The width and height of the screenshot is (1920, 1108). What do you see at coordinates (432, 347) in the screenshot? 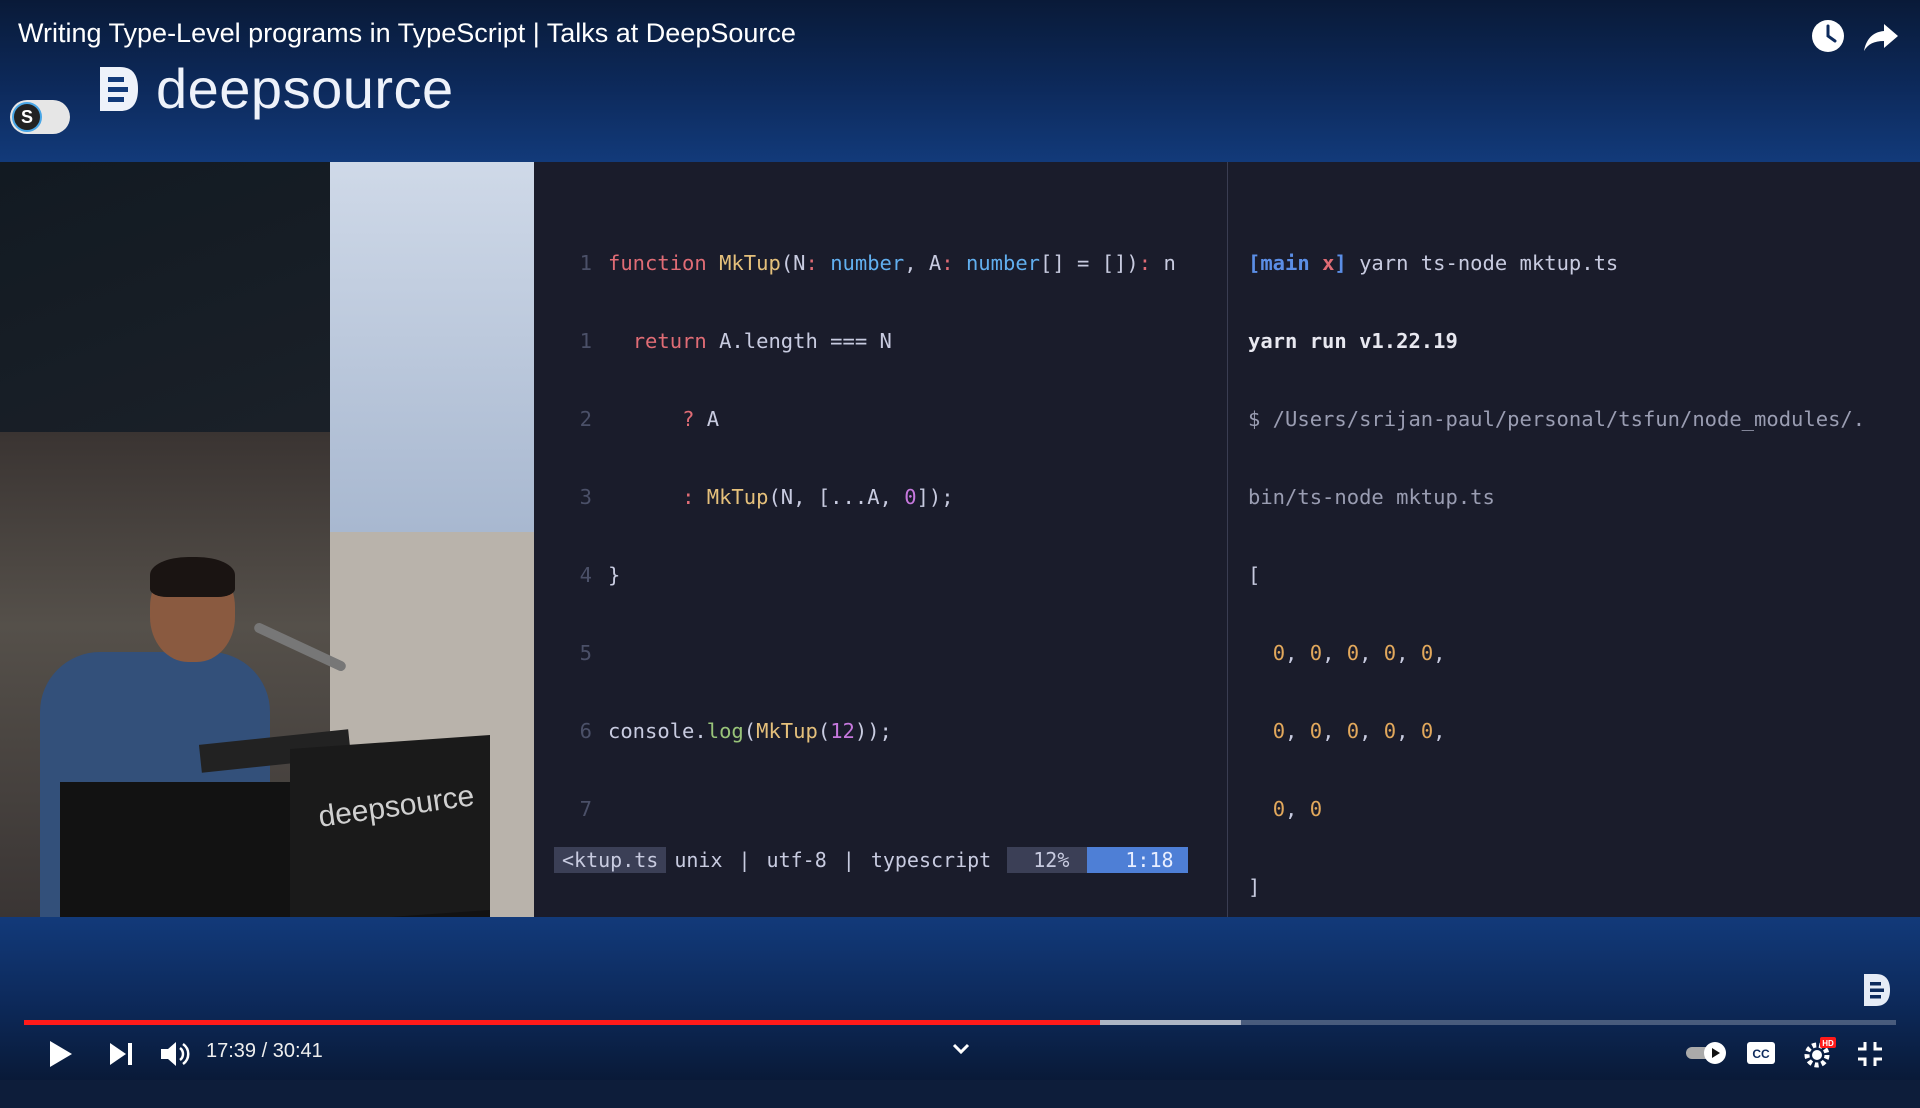
I see `projector-screen` at bounding box center [432, 347].